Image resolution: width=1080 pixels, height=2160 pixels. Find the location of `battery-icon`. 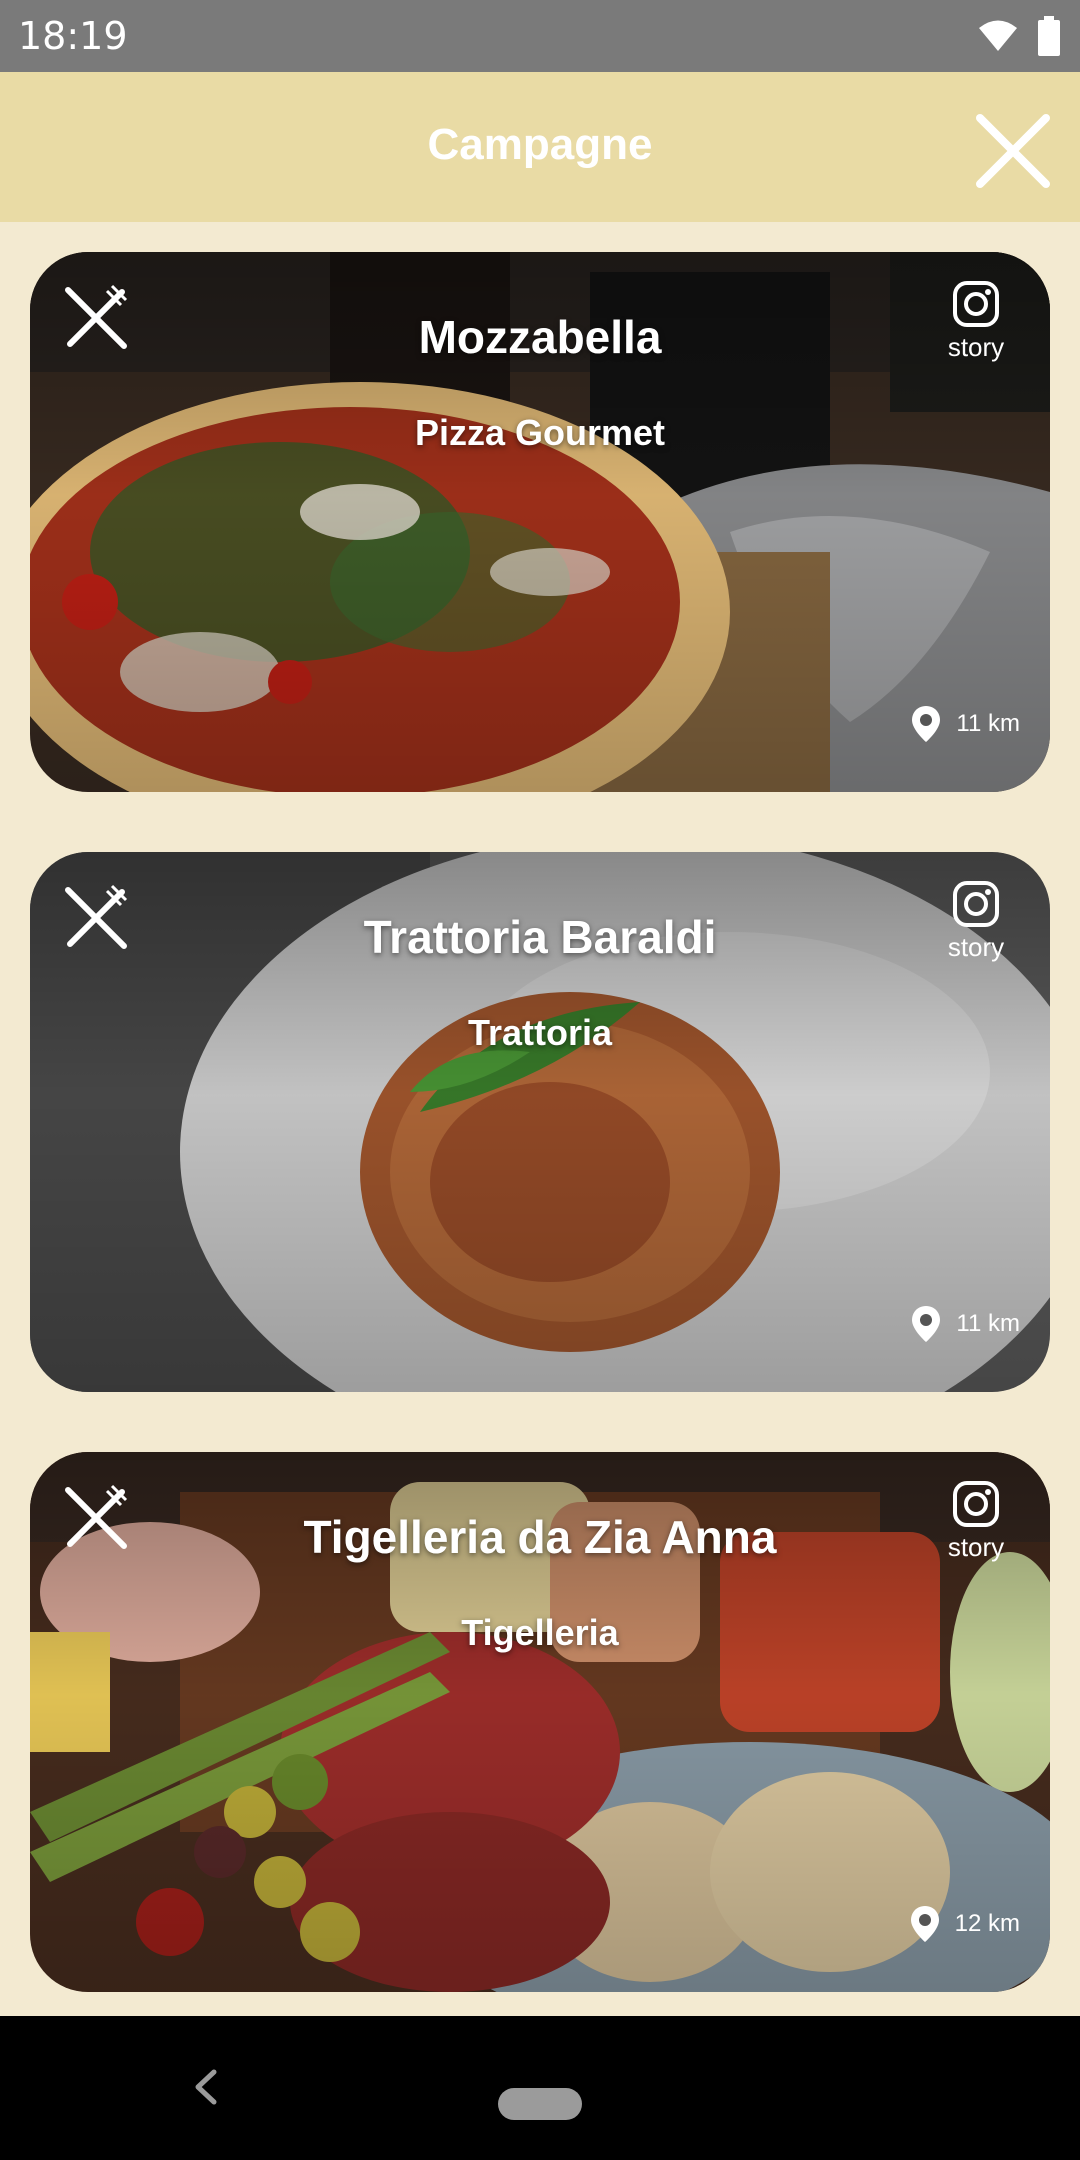

battery-icon is located at coordinates (1049, 36).